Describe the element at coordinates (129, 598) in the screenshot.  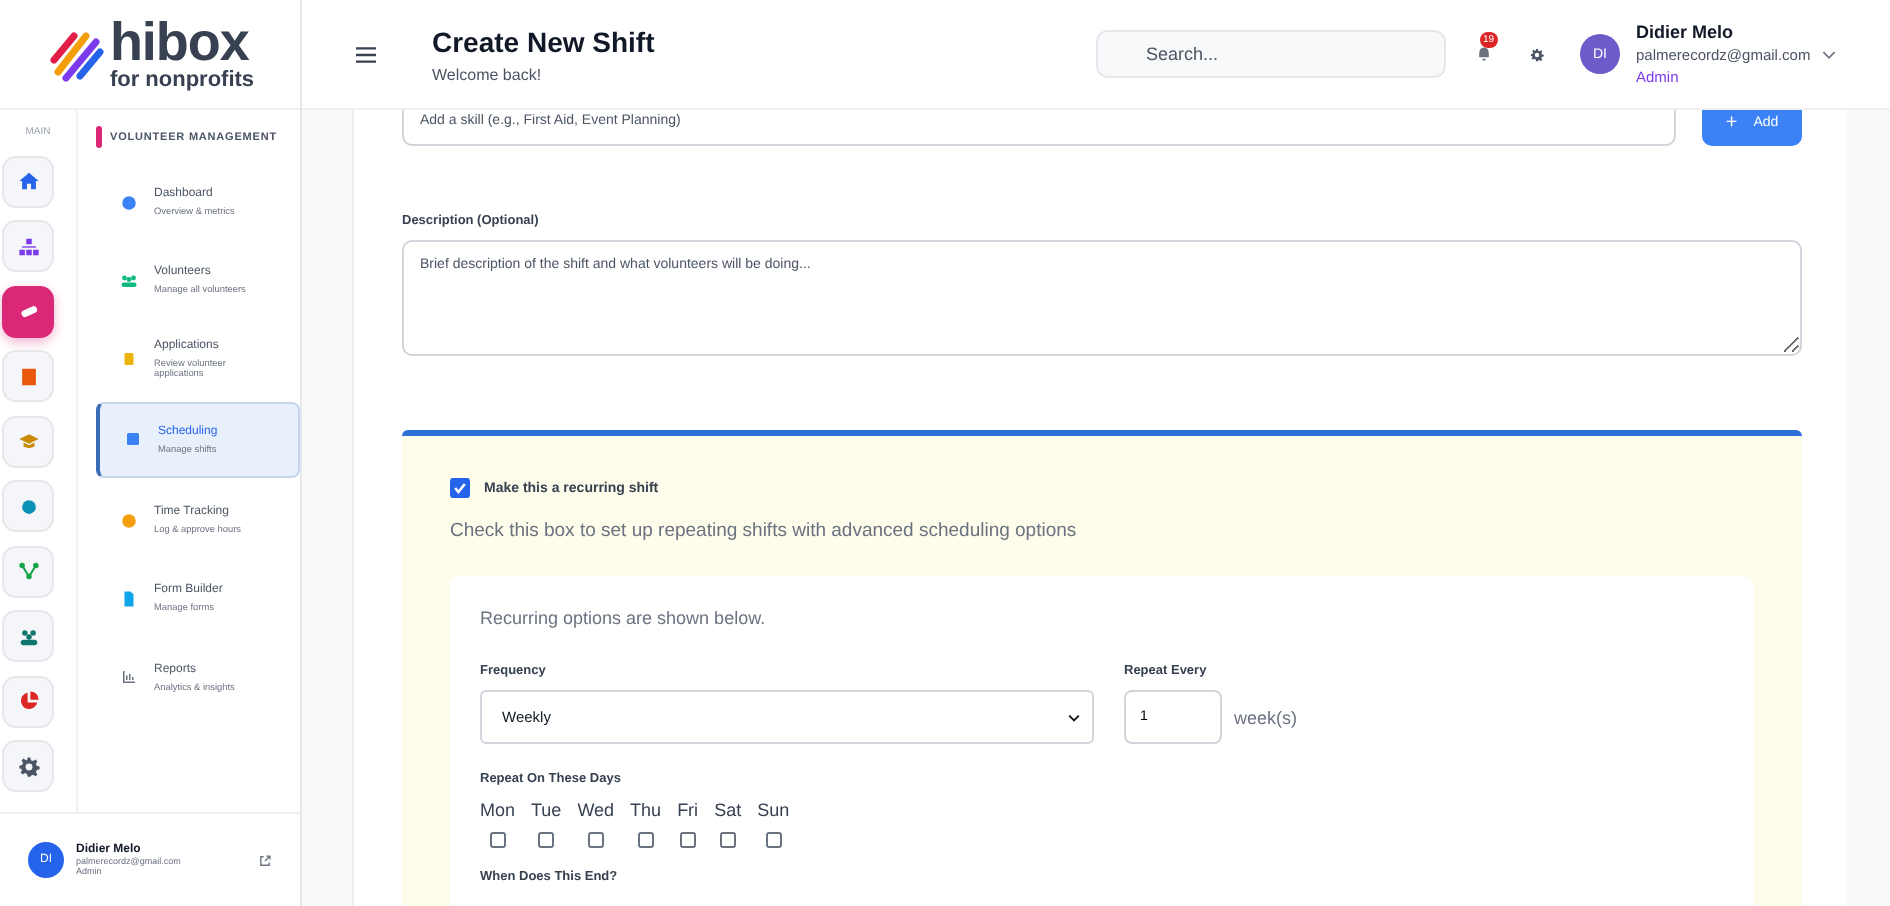
I see `document-icon` at that location.